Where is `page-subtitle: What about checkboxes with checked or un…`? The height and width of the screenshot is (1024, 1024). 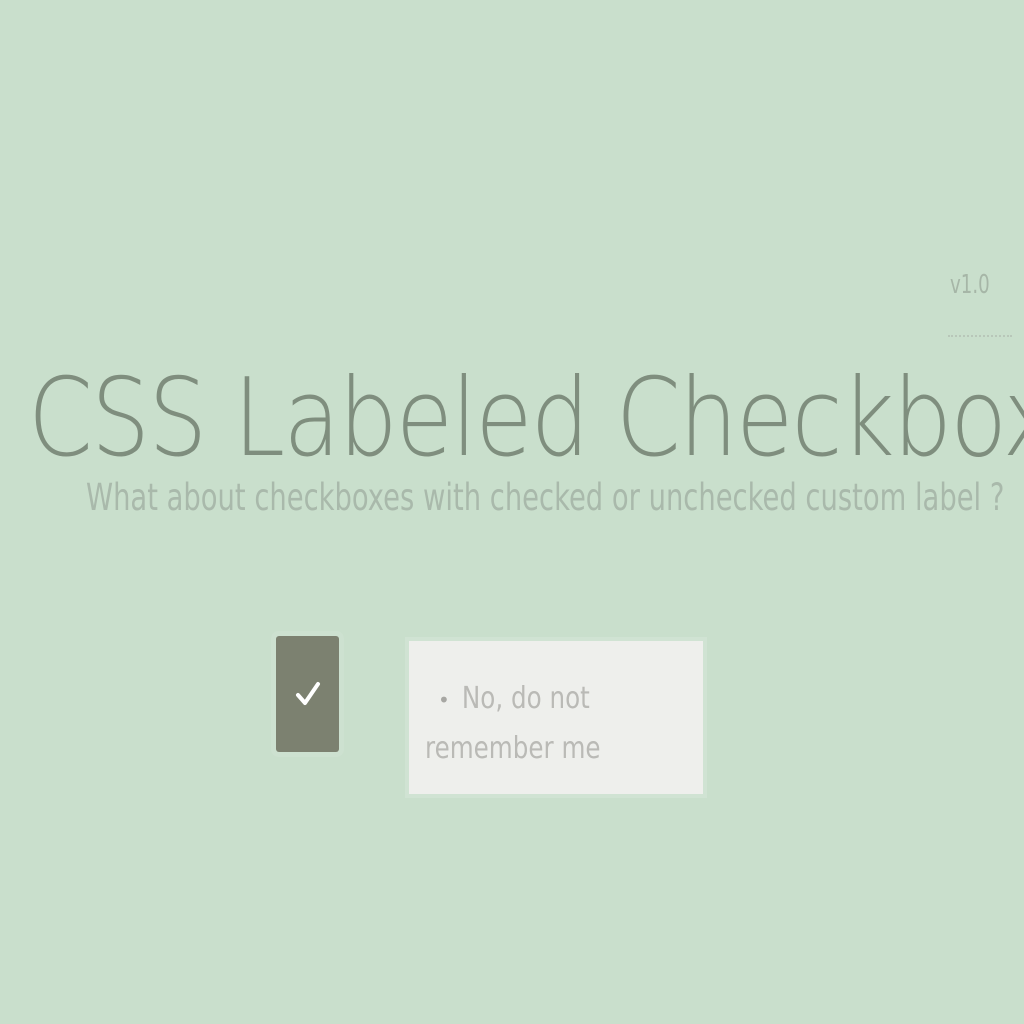 page-subtitle: What about checkboxes with checked or un… is located at coordinates (545, 497).